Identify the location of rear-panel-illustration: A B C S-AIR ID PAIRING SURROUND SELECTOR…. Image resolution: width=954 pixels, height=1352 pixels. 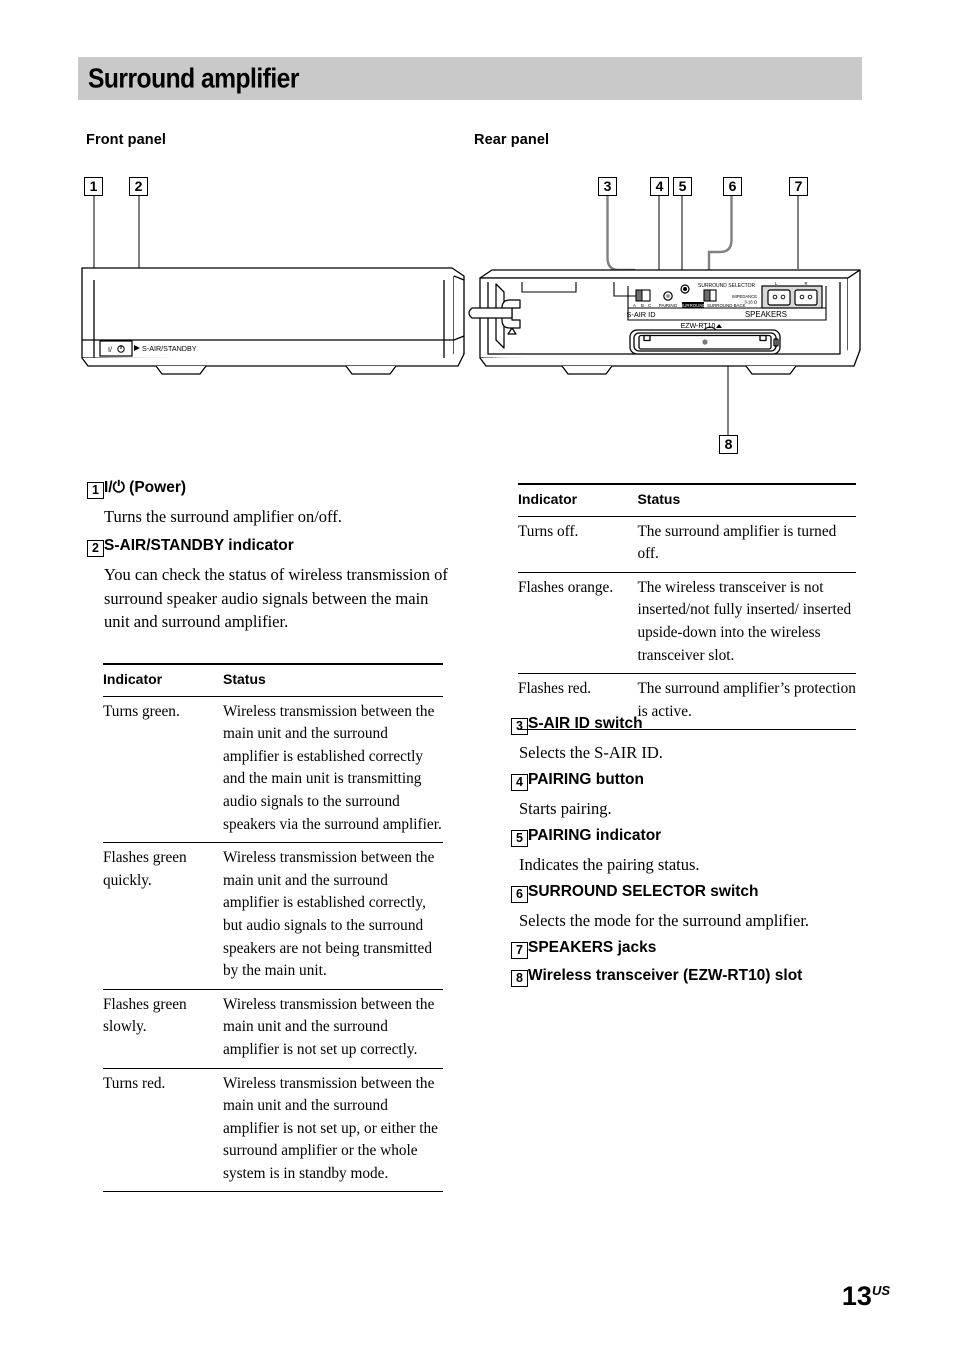
(664, 322).